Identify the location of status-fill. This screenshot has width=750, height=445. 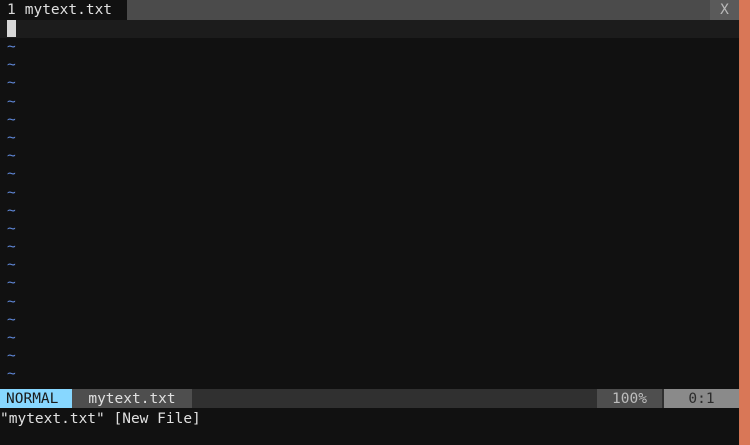
(394, 398).